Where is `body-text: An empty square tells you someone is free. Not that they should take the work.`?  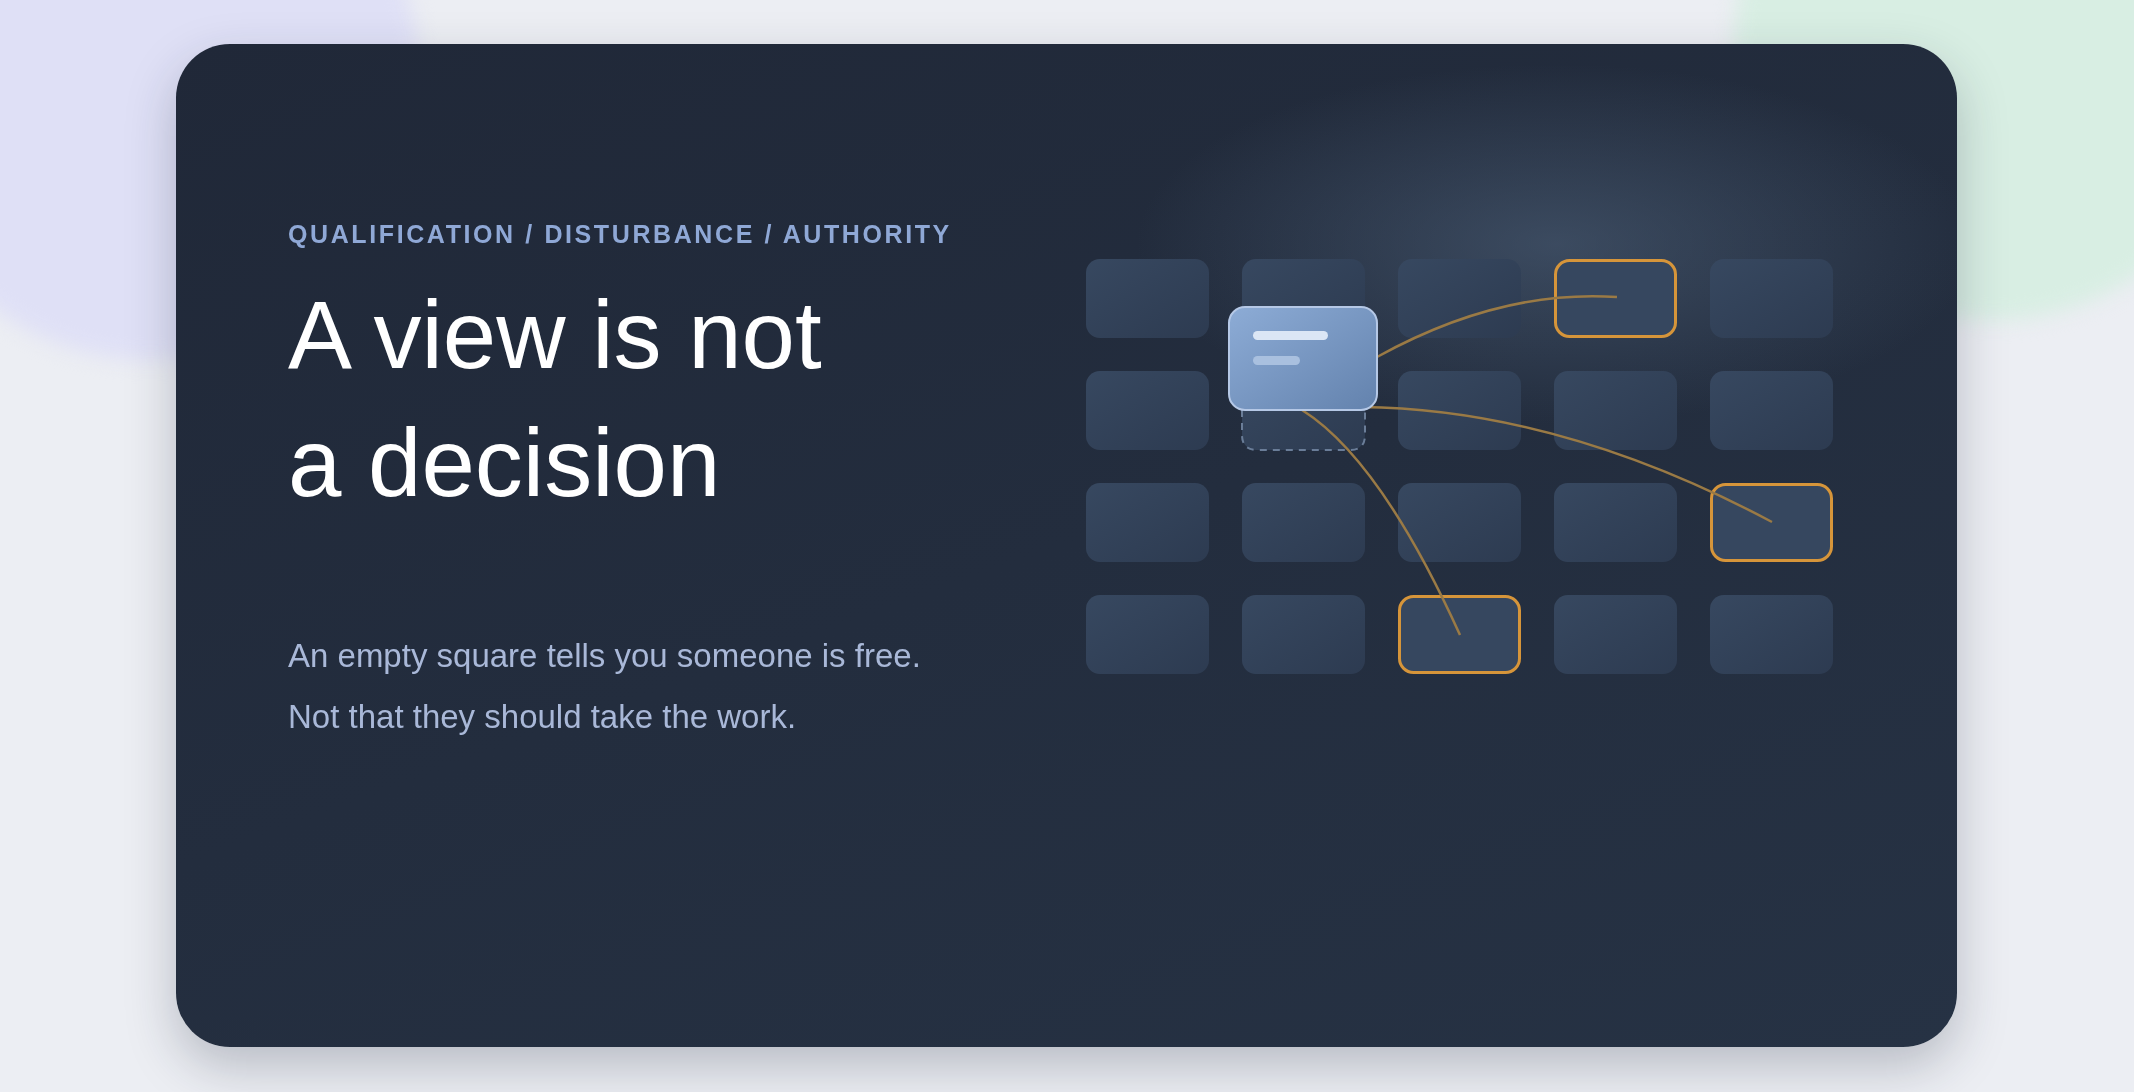 body-text: An empty square tells you someone is free. Not that they should take the work. is located at coordinates (605, 686).